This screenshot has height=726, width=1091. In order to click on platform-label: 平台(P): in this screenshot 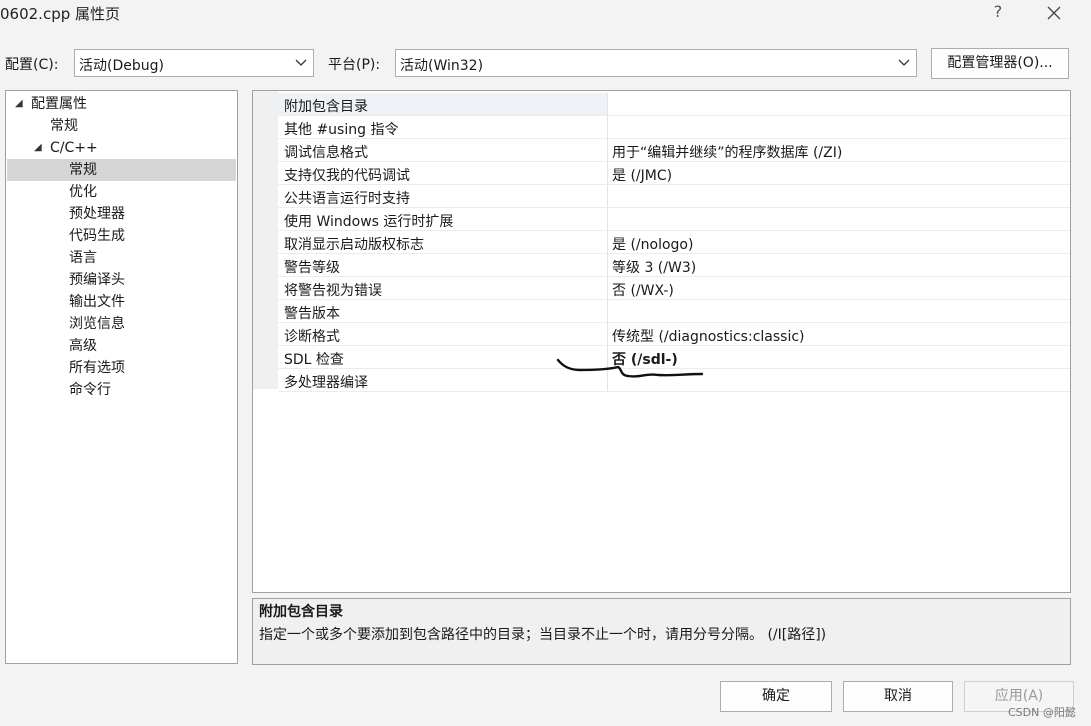, I will do `click(354, 65)`.